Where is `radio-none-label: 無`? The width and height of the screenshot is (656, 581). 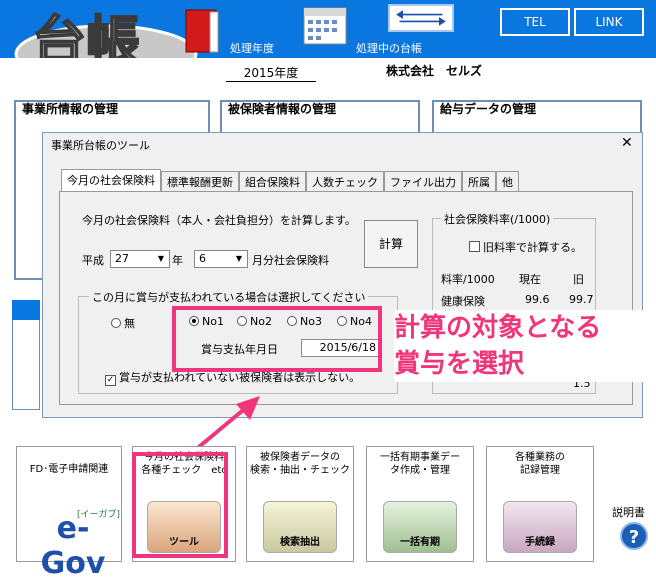 radio-none-label: 無 is located at coordinates (129, 323).